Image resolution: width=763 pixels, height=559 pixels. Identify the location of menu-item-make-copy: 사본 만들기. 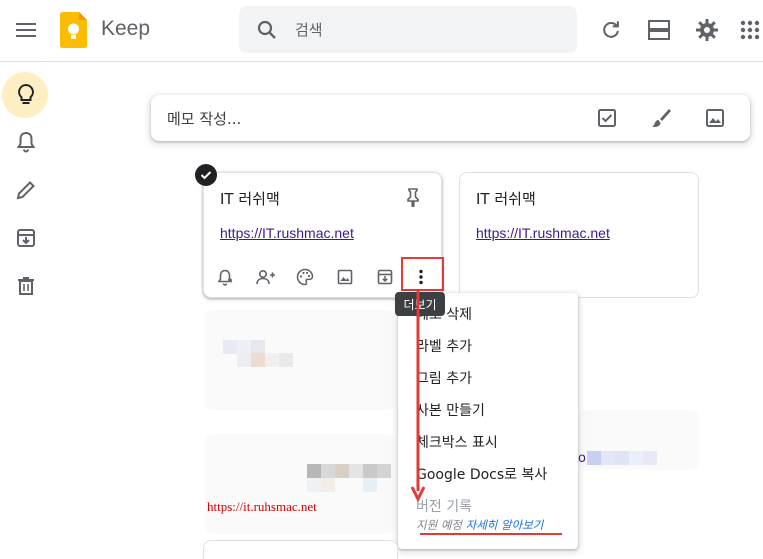
(450, 410).